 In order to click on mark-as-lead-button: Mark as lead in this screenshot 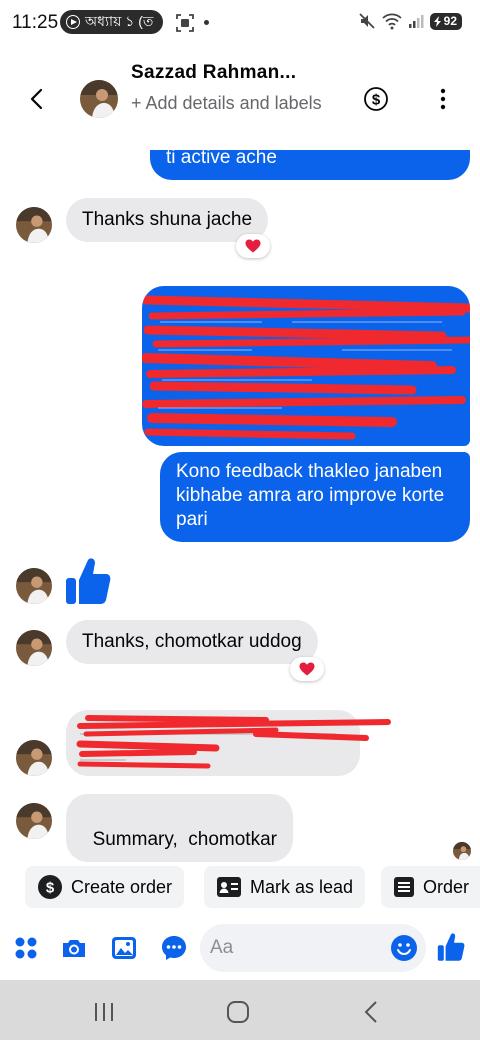, I will do `click(285, 887)`.